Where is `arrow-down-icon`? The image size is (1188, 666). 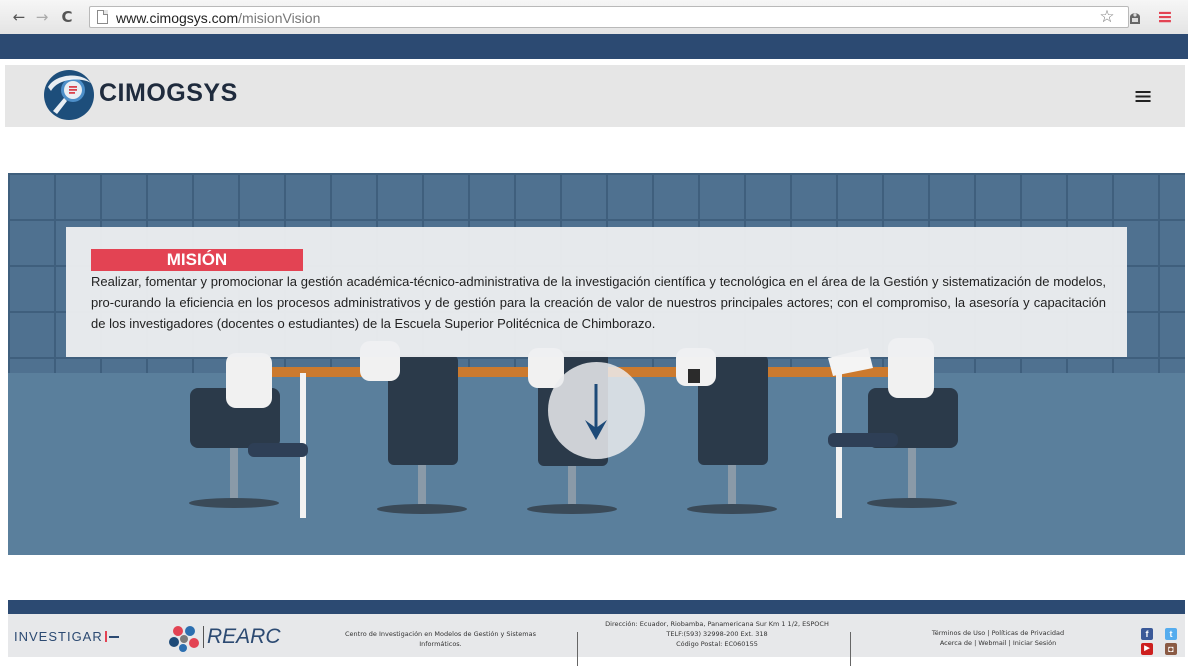 arrow-down-icon is located at coordinates (596, 412).